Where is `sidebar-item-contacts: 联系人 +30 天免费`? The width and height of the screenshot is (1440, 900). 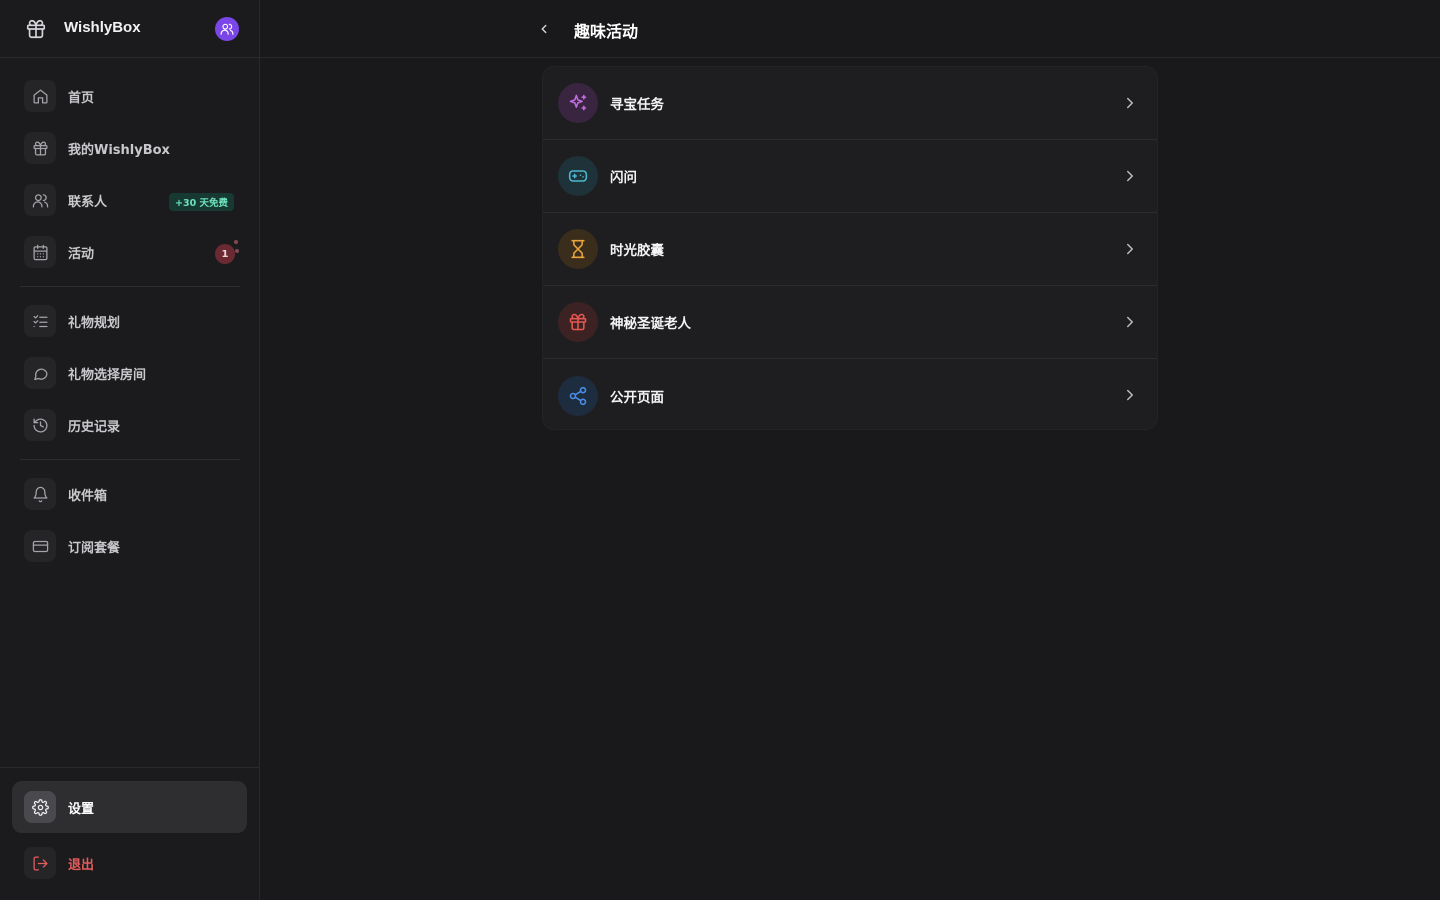 sidebar-item-contacts: 联系人 +30 天免费 is located at coordinates (130, 200).